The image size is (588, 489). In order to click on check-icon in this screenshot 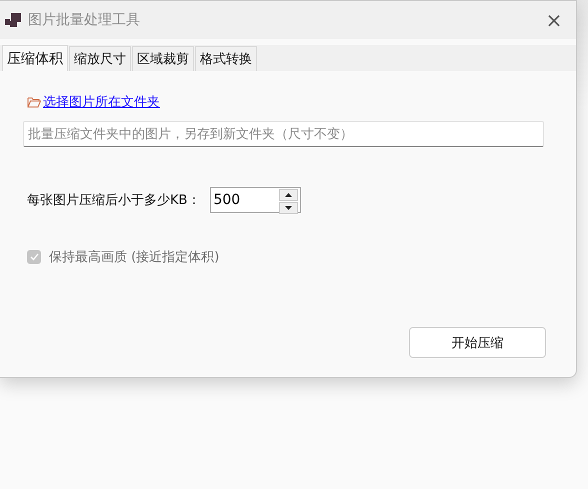, I will do `click(34, 257)`.